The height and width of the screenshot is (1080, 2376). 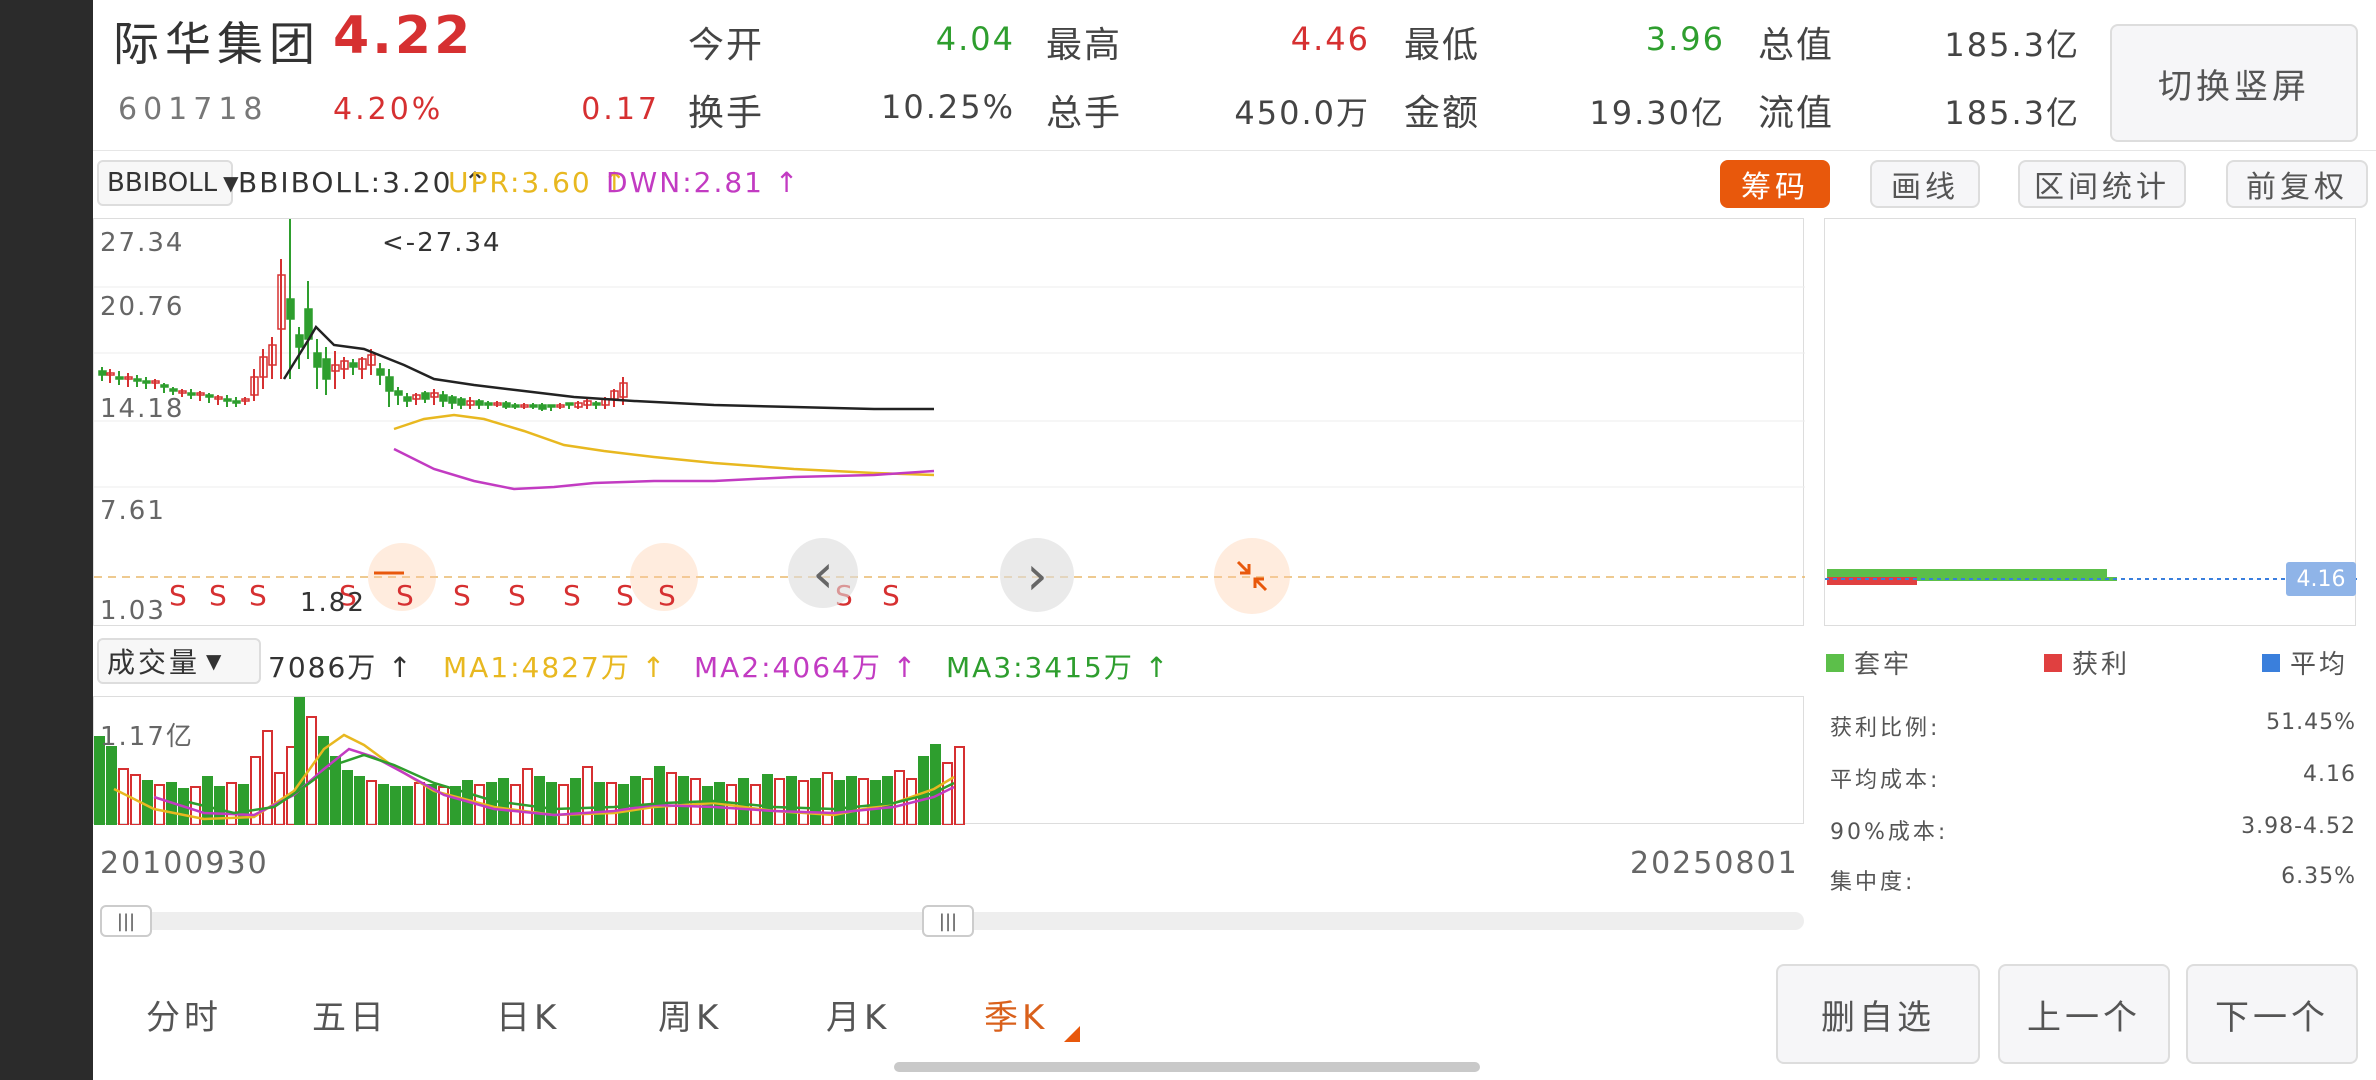 What do you see at coordinates (947, 107) in the screenshot?
I see `quote-value-turnover: 10.25%` at bounding box center [947, 107].